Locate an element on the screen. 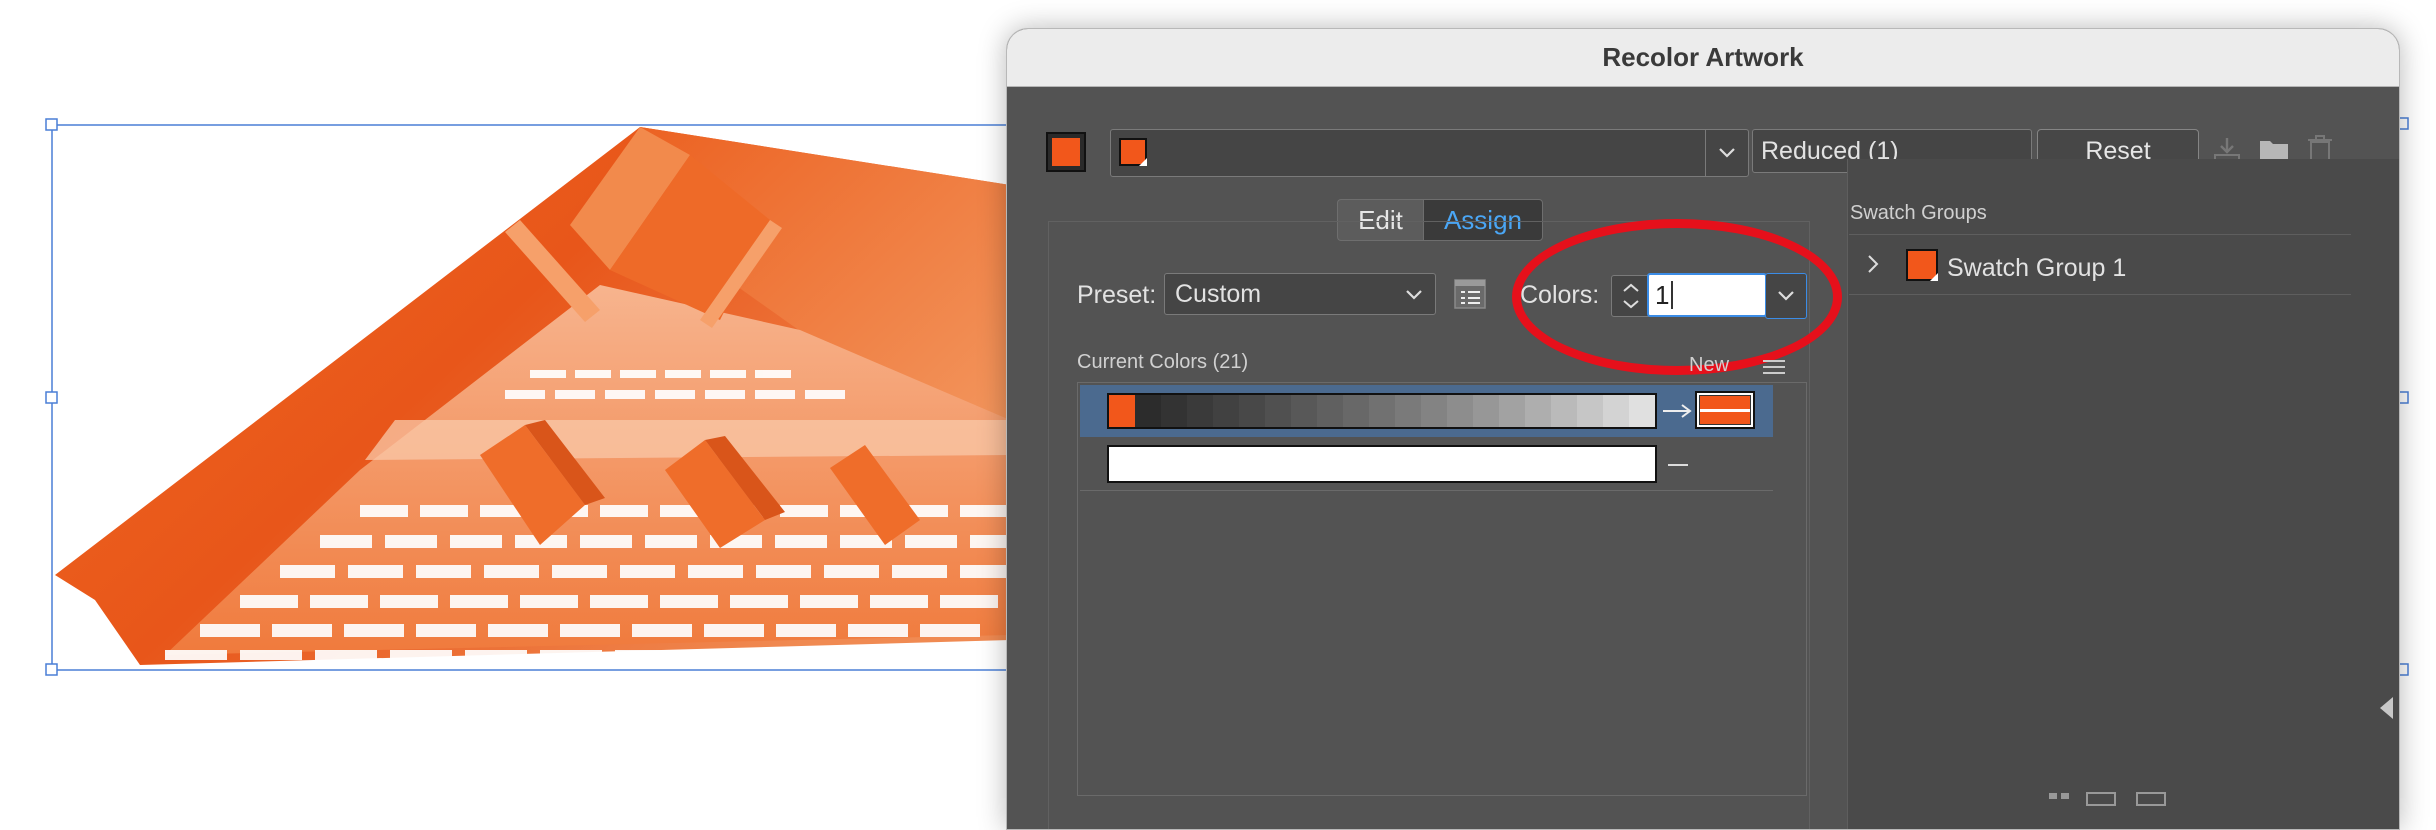 The image size is (2436, 830). dialog-title: Recolor Artwork is located at coordinates (1703, 57).